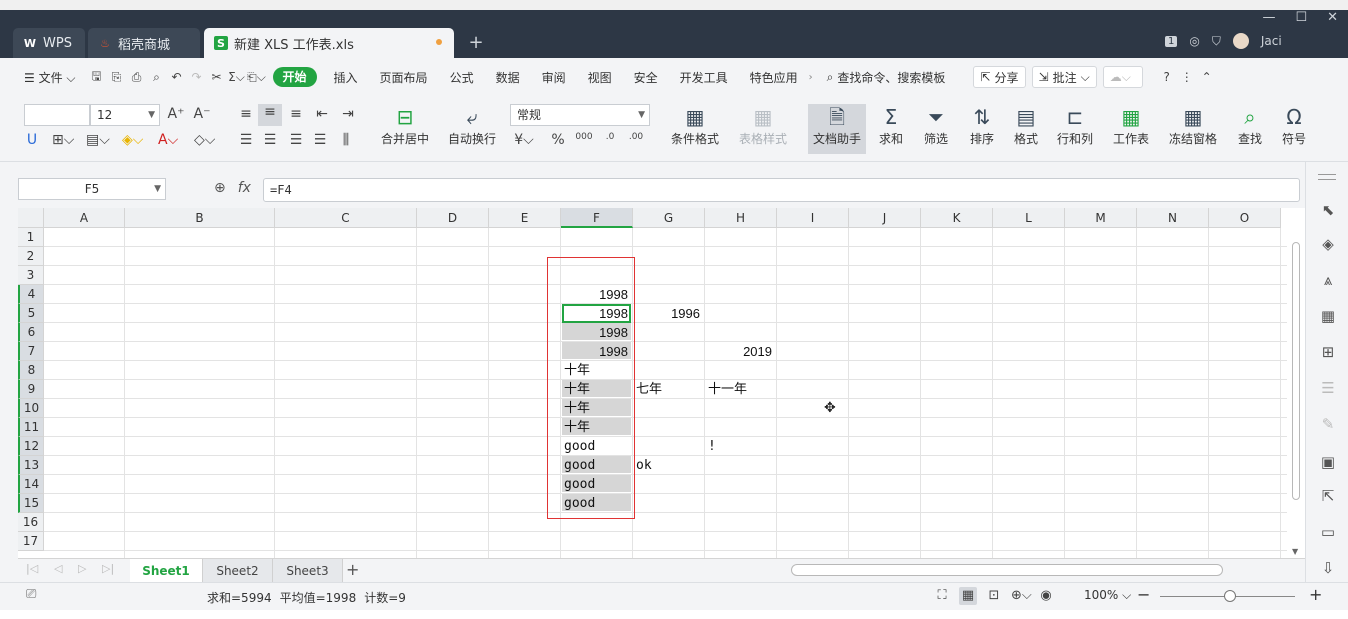  I want to click on column-header-k: K, so click(957, 218).